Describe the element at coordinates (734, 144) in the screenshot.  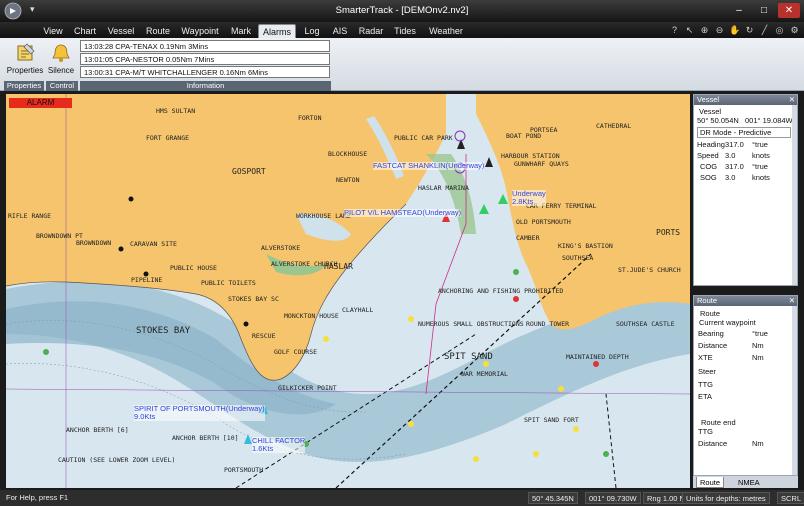
I see `heading-value: 317.0` at that location.